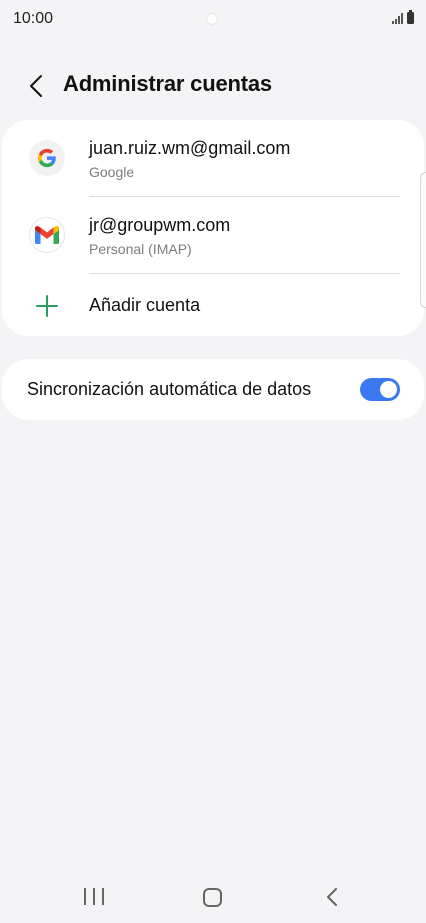 This screenshot has width=426, height=923. Describe the element at coordinates (167, 83) in the screenshot. I see `page-title: Administrar cuentas` at that location.